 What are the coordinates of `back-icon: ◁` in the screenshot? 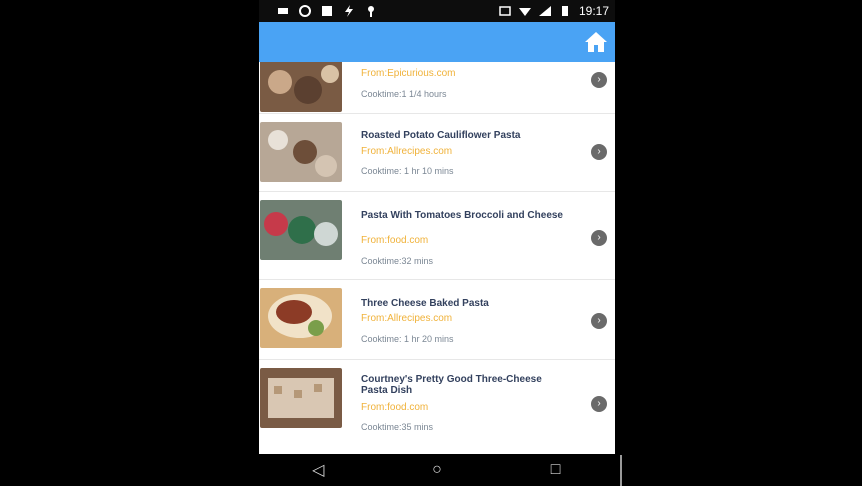 It's located at (318, 470).